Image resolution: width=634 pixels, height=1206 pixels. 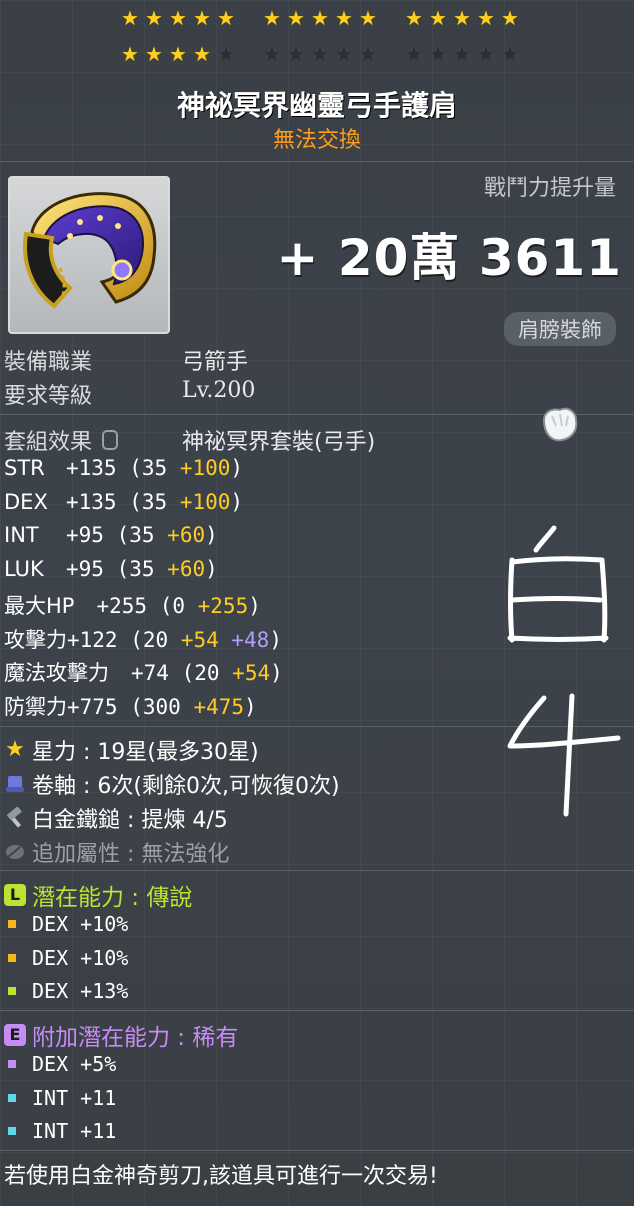 What do you see at coordinates (92, 639) in the screenshot?
I see `stat-total: +122` at bounding box center [92, 639].